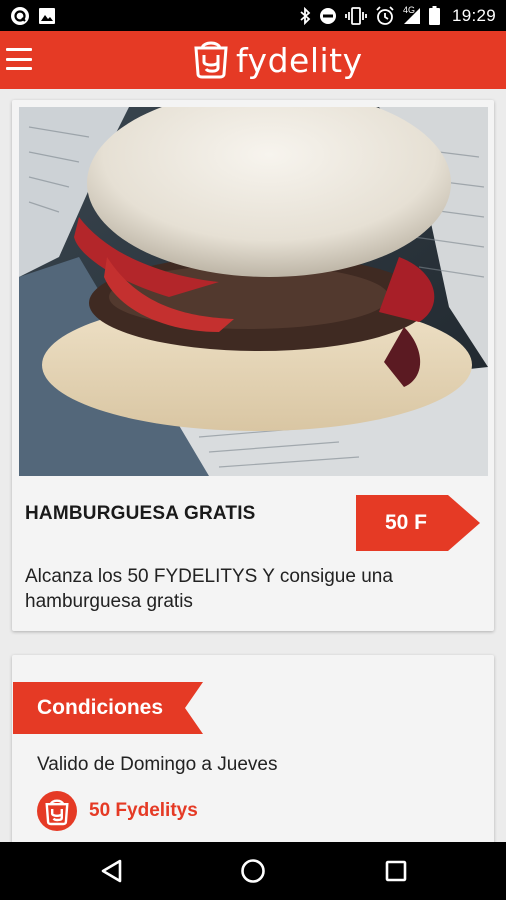  Describe the element at coordinates (356, 15) in the screenshot. I see `vibrate-icon` at that location.